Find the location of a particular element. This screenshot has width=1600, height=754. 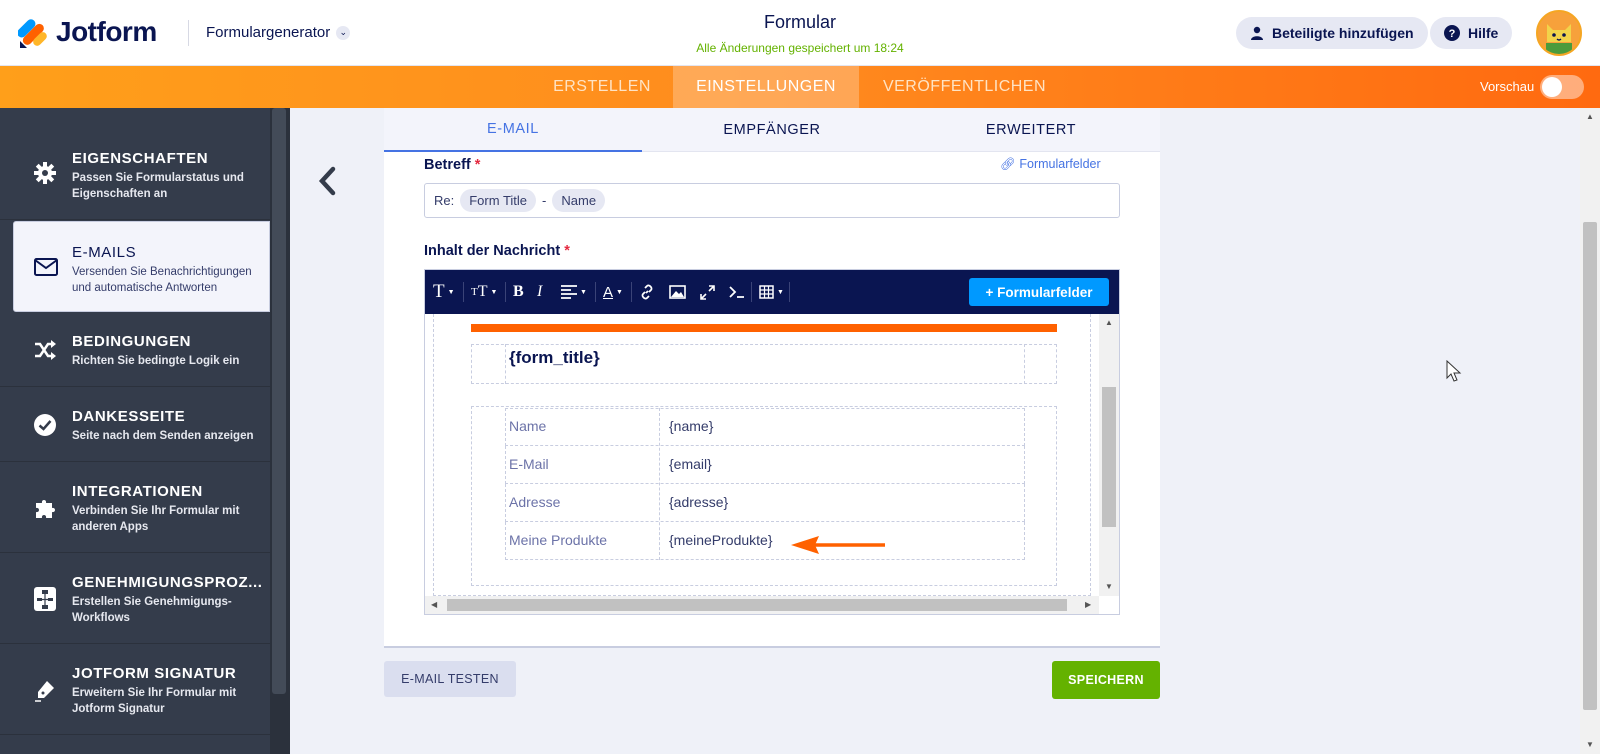

sidebar-item-desc: Erstellen Sie Genehmigungs-Workflows is located at coordinates (152, 610).